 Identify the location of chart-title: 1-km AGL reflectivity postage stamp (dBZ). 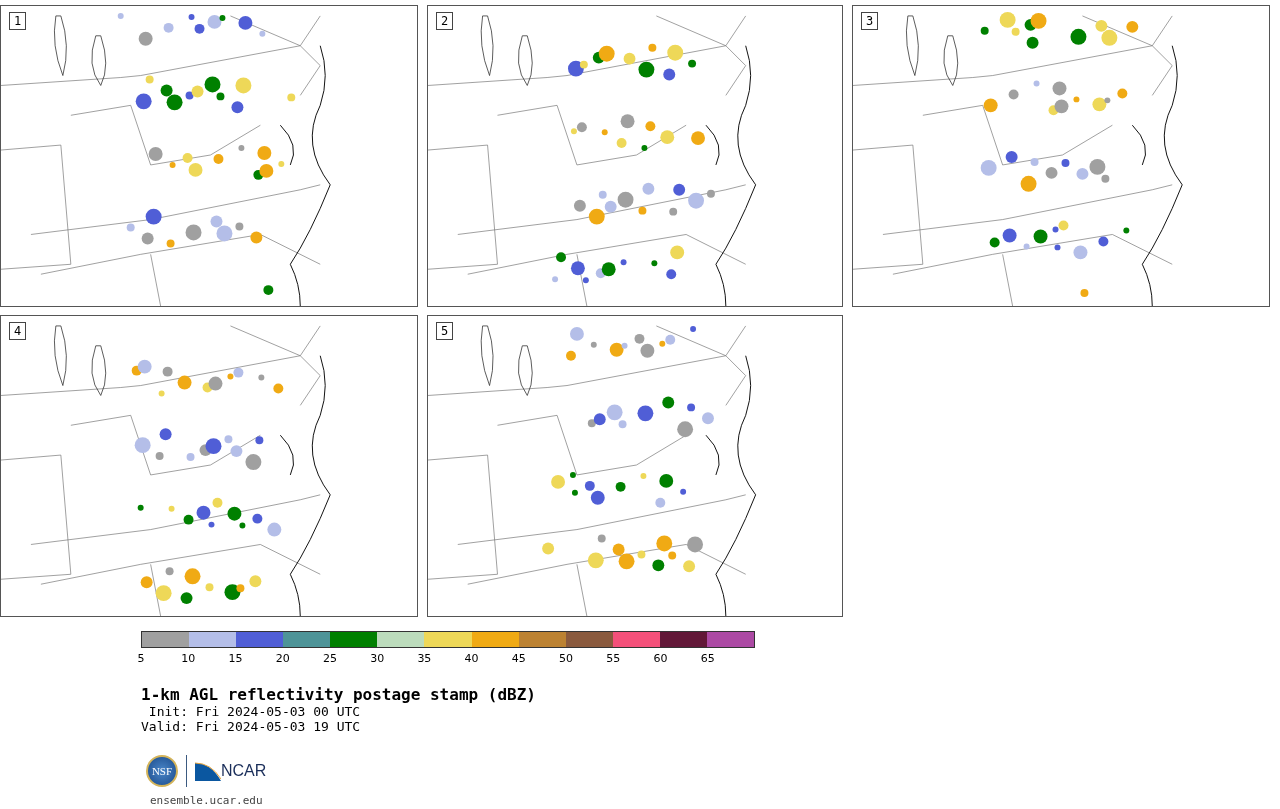
(339, 694).